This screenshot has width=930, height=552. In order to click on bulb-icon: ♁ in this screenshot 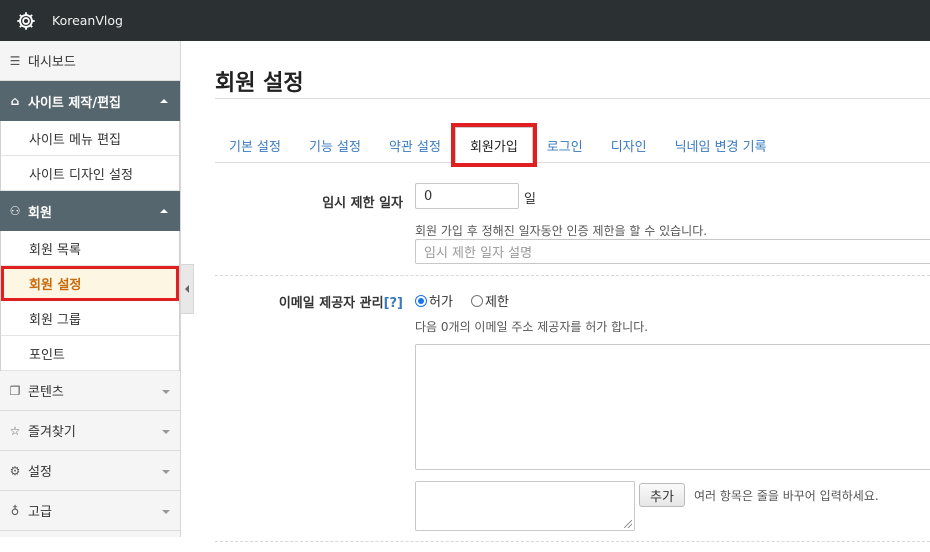, I will do `click(15, 510)`.